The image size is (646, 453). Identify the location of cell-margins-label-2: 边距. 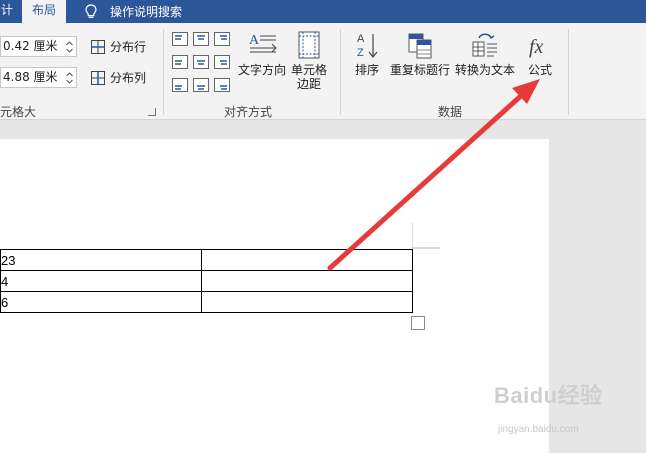
(308, 84).